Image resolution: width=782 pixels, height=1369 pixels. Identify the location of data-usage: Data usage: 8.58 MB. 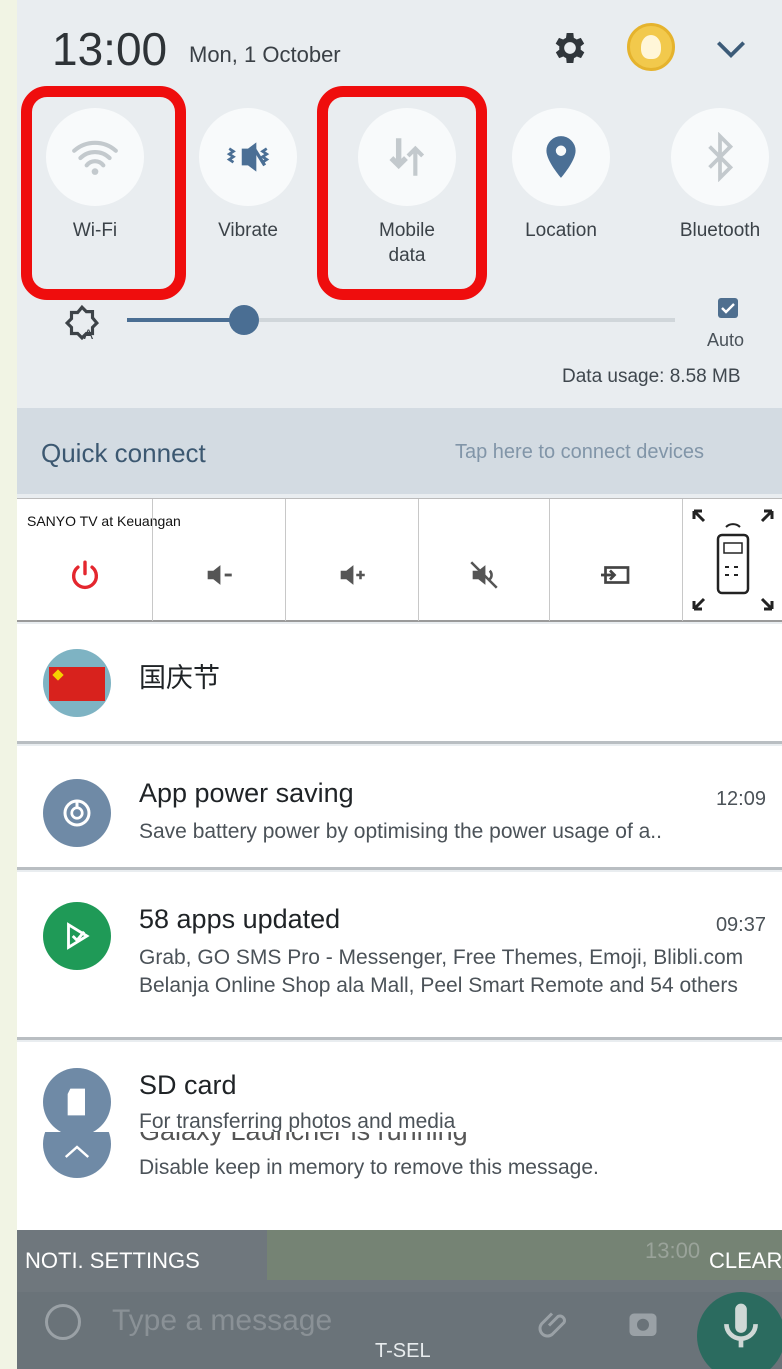
(651, 376).